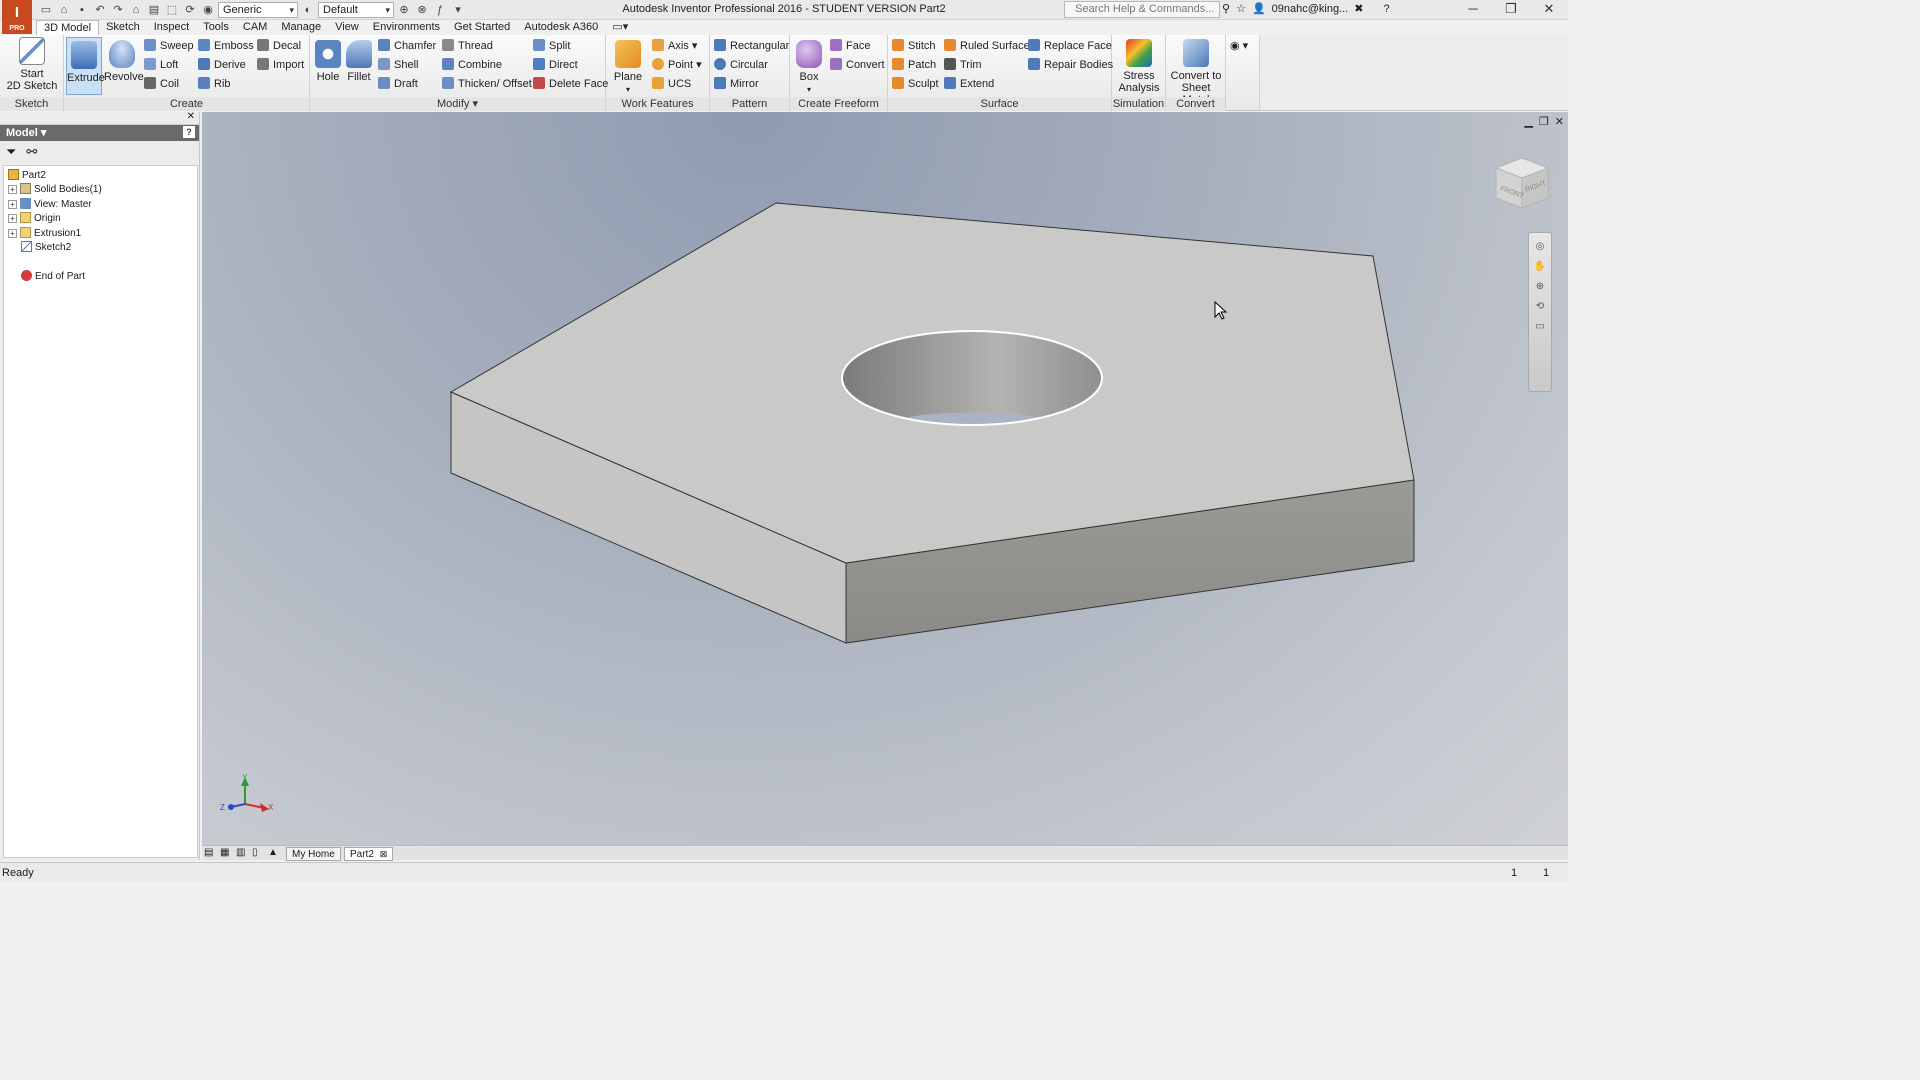 The image size is (1920, 1080). Describe the element at coordinates (32, 64) in the screenshot. I see `start-2d-sketch-button: Start 2D Sketch` at that location.